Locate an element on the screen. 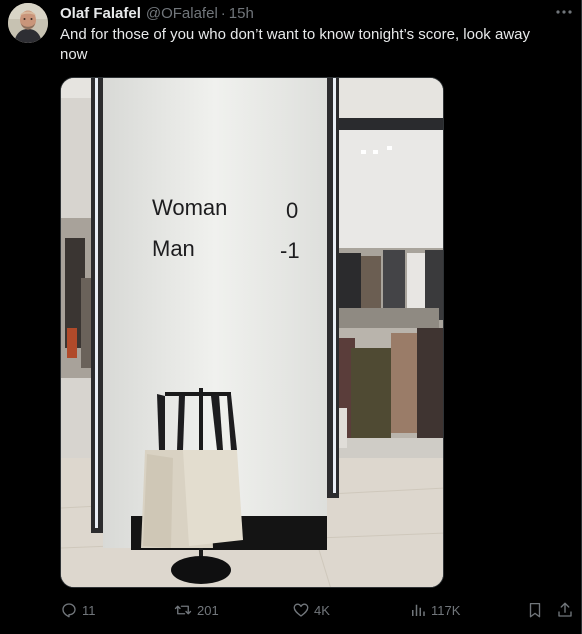  avatar-image is located at coordinates (28, 23).